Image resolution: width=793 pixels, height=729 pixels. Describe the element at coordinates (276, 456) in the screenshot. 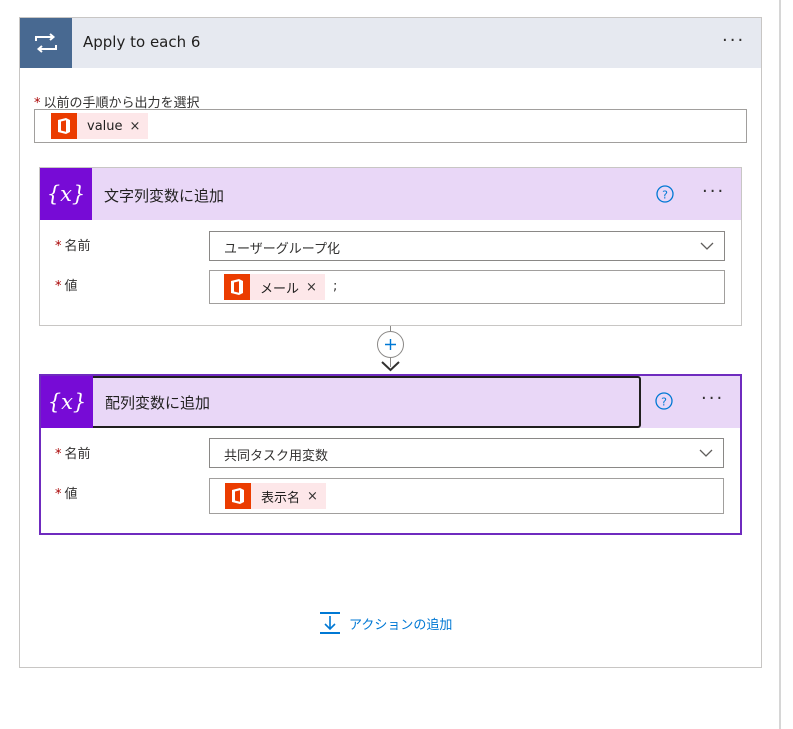

I see `name-select-value: 共同タスク用変数` at that location.